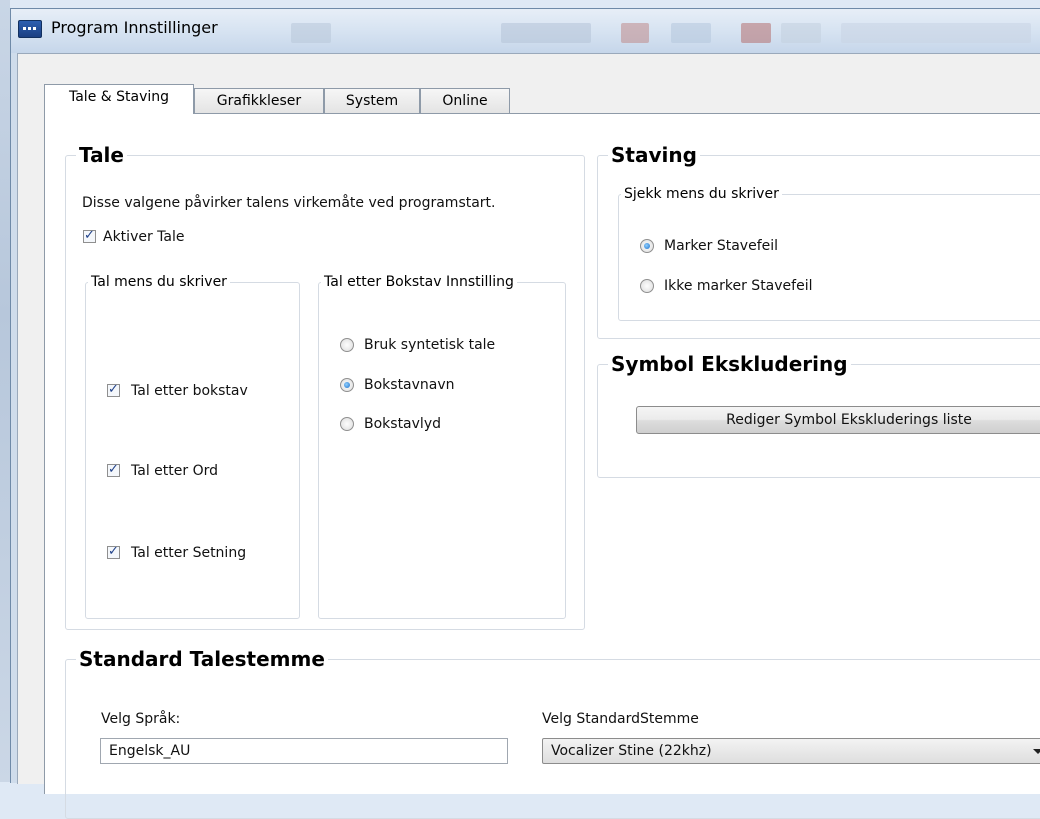 The width and height of the screenshot is (1040, 819). What do you see at coordinates (30, 29) in the screenshot?
I see `app-icon` at bounding box center [30, 29].